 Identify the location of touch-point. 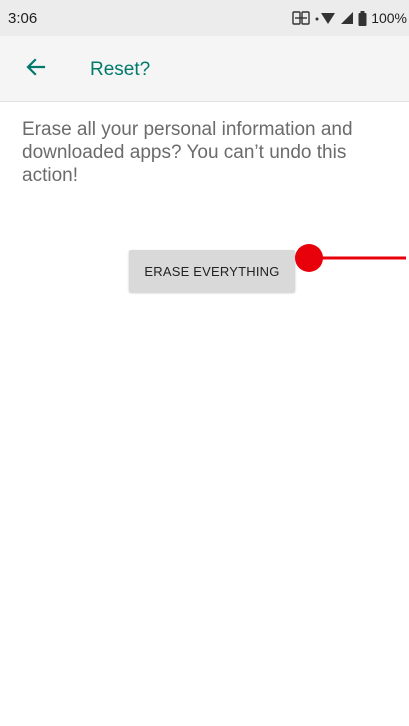
(309, 258).